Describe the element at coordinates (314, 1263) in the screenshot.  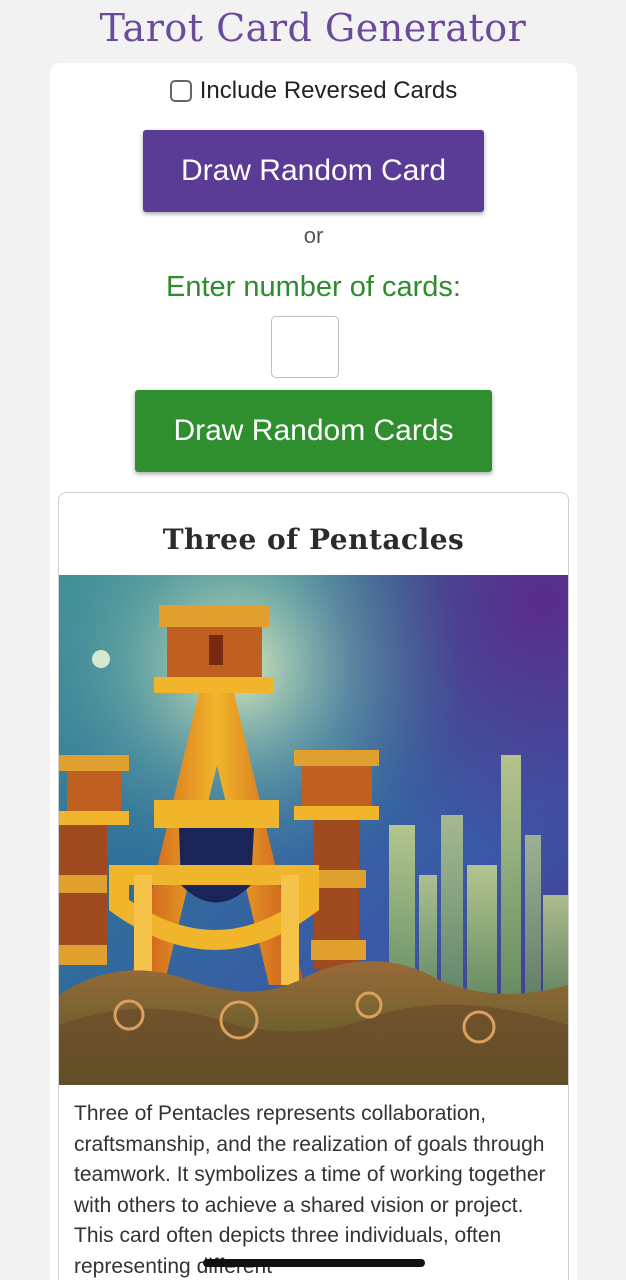
I see `home-indicator` at that location.